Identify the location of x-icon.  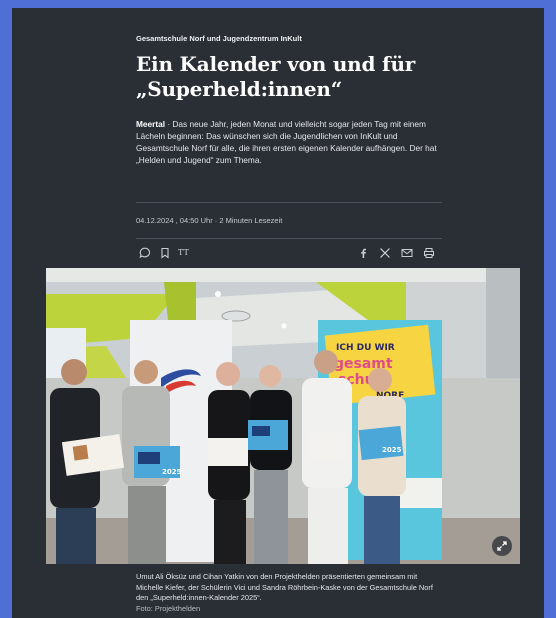
(385, 253).